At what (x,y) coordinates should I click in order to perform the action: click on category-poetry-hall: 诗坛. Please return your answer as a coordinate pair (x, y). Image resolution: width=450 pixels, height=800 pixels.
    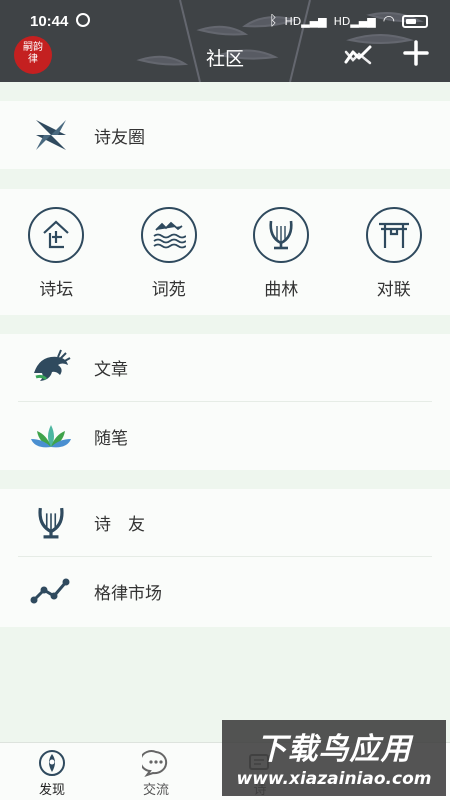
    Looking at the image, I should click on (56, 252).